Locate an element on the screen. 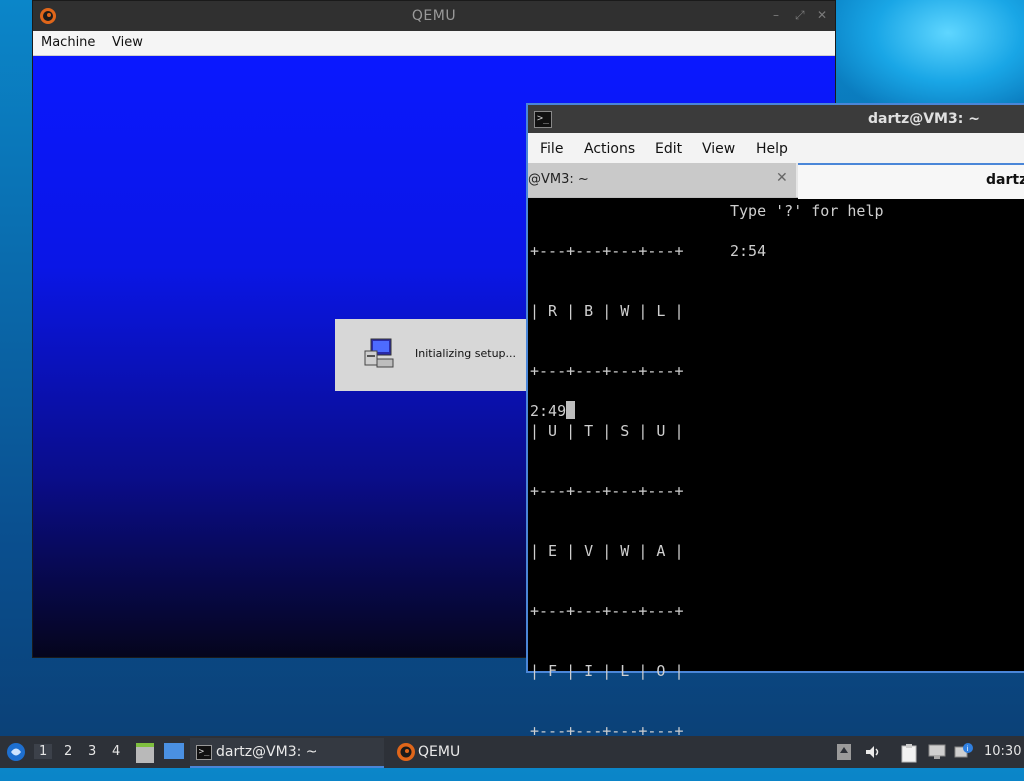  prompt-line: 2:49 is located at coordinates (553, 411).